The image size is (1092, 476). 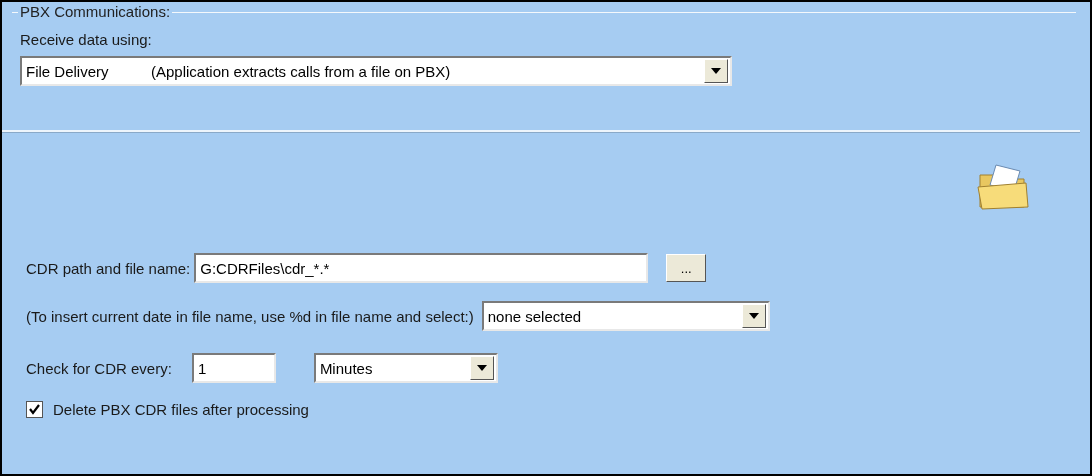 I want to click on checkbox-label: Delete PBX CDR files after processing, so click(x=181, y=409).